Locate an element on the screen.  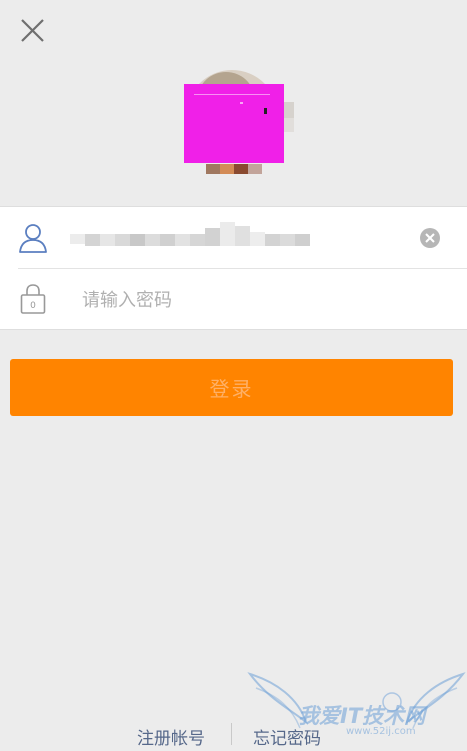
username-input is located at coordinates (242, 238).